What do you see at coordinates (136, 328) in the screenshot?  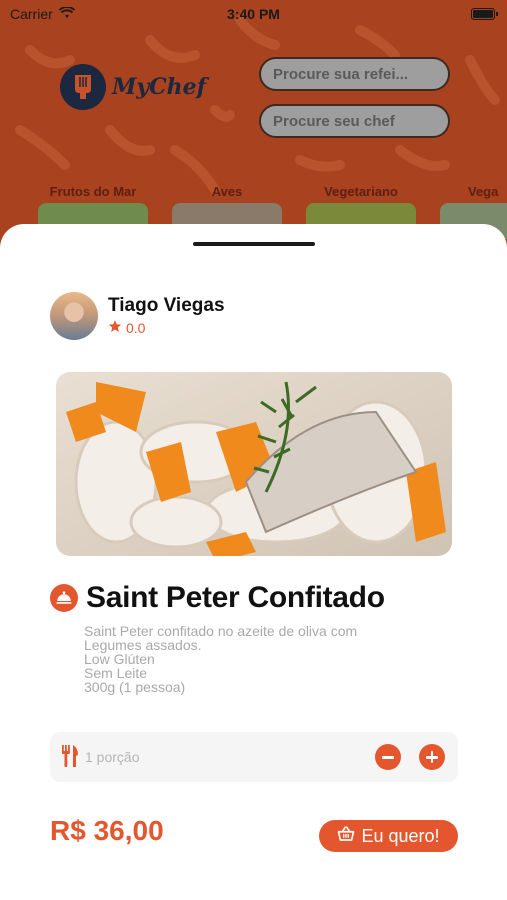 I see `rating-value: 0.0` at bounding box center [136, 328].